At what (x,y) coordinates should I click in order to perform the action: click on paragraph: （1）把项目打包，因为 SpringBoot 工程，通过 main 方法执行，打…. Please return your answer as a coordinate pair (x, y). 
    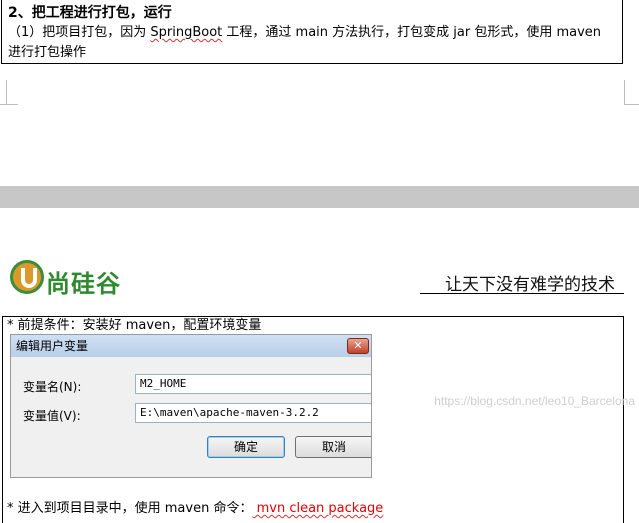
    Looking at the image, I should click on (312, 43).